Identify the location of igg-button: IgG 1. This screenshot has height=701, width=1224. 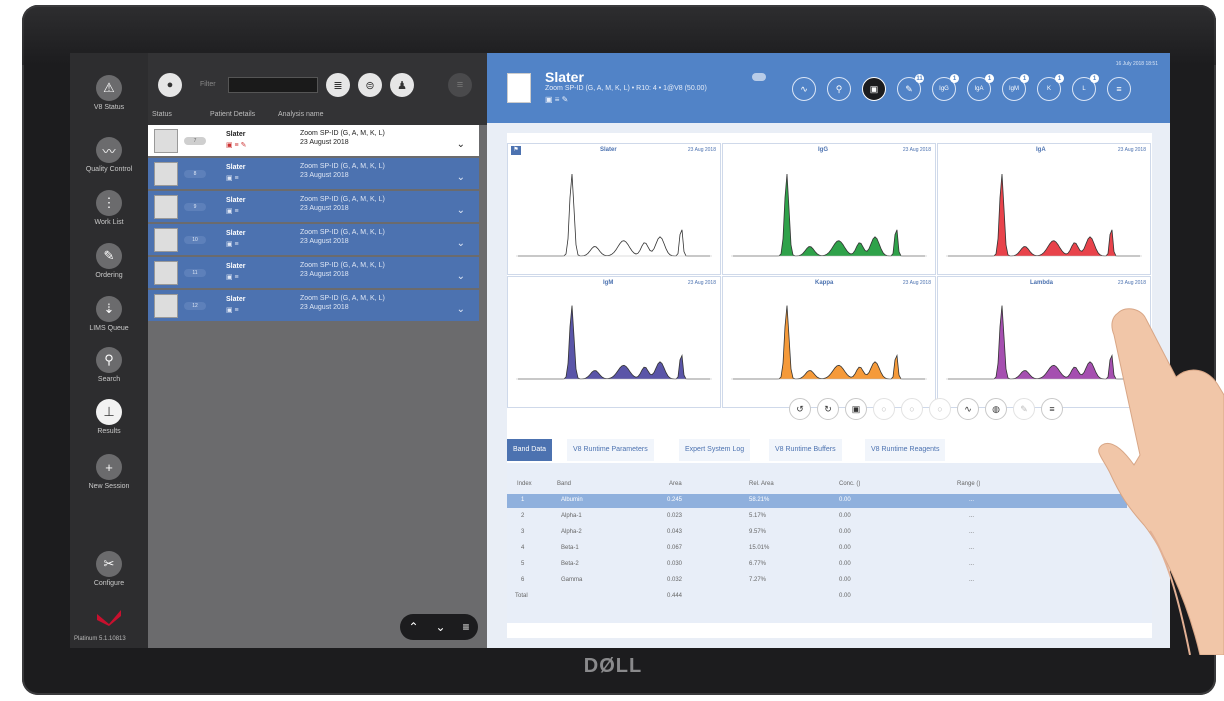
(945, 87).